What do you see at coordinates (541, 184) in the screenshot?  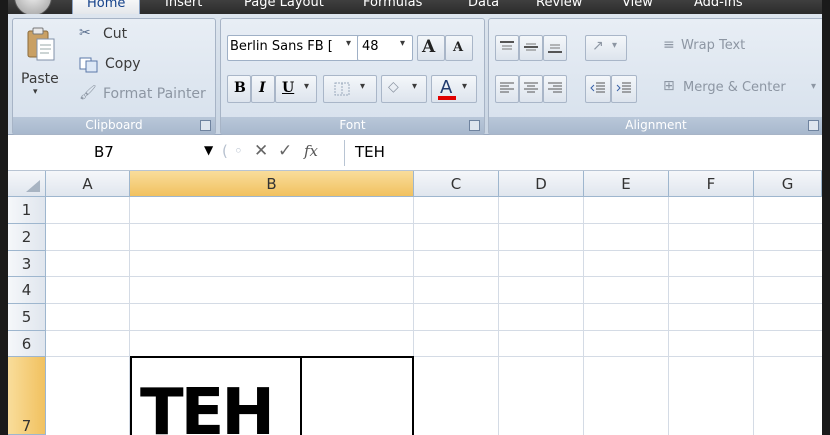 I see `column-header-d: D` at bounding box center [541, 184].